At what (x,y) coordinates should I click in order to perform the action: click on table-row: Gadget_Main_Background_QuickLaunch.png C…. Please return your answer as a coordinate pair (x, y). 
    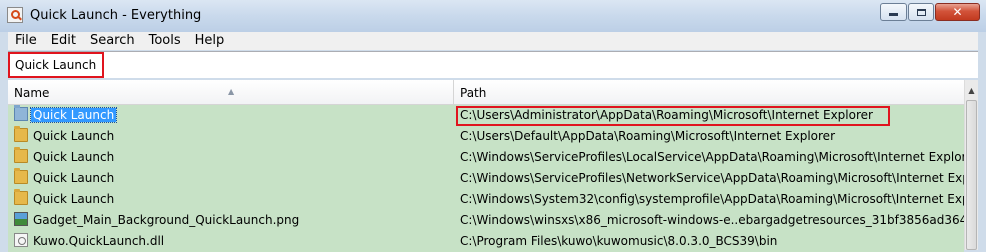
    Looking at the image, I should click on (486, 220).